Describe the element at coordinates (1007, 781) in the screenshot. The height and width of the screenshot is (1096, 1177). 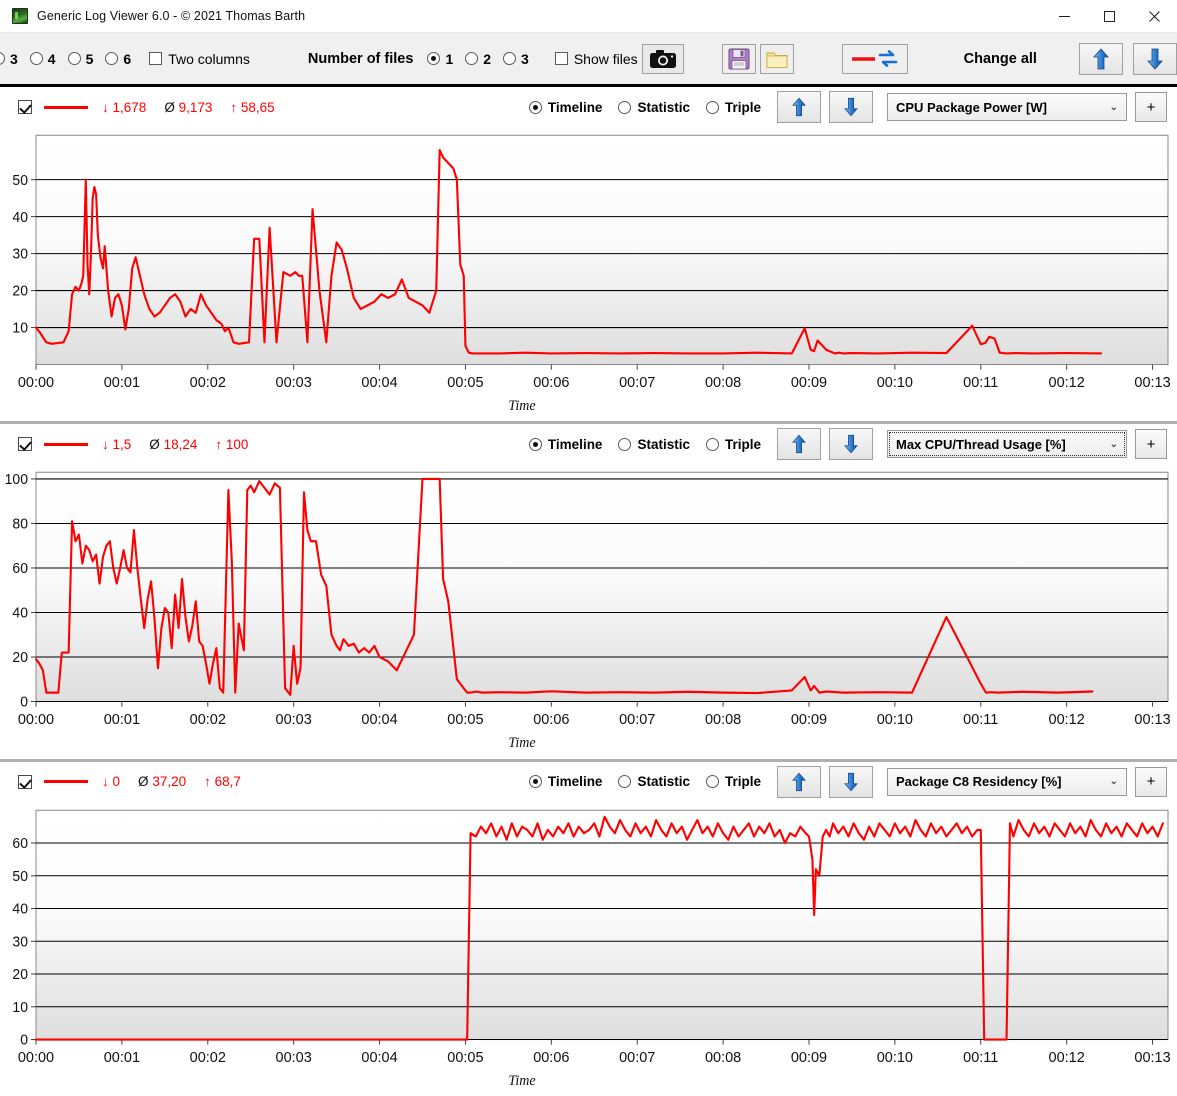
I see `chart-3-metric-select: Package C8 Residency [%] ⌄` at that location.